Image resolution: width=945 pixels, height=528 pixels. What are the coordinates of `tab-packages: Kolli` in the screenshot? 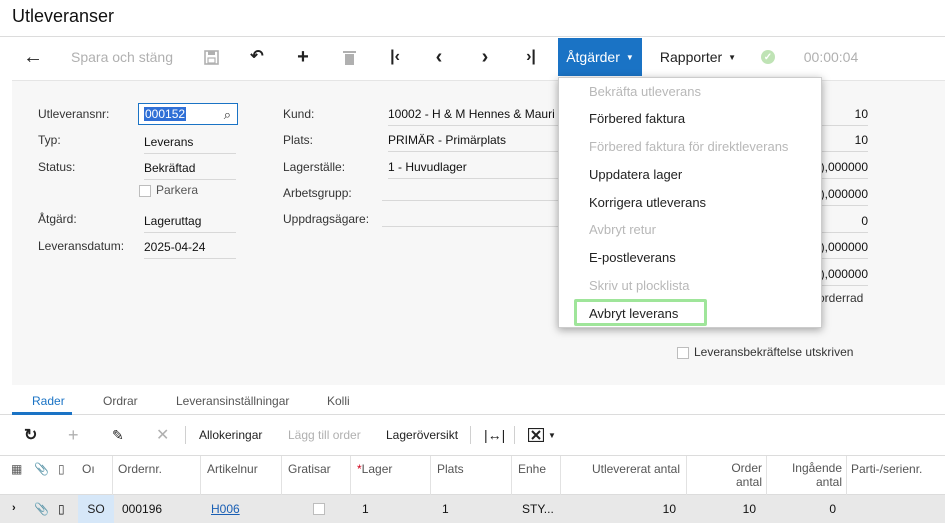 It's located at (338, 401).